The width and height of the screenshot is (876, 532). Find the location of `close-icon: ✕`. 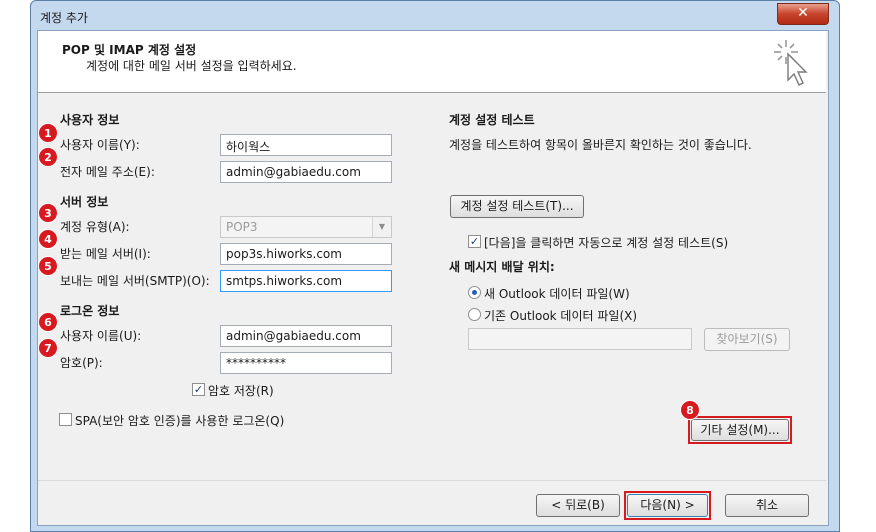

close-icon: ✕ is located at coordinates (803, 13).